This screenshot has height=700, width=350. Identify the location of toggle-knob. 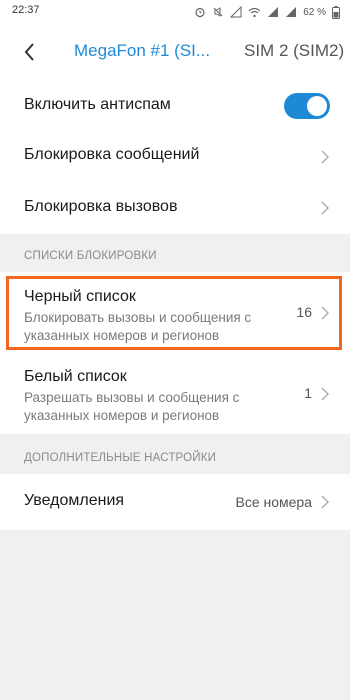
(317, 106).